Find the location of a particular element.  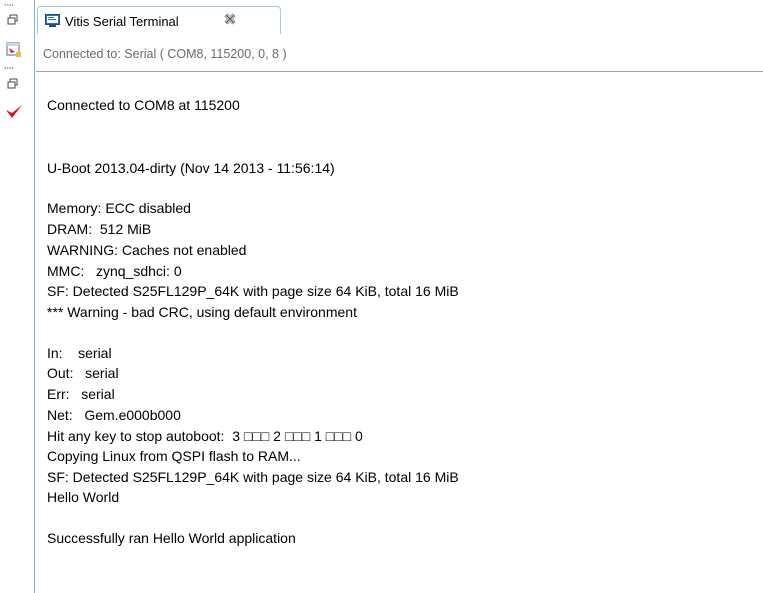

console-line: Net: Gem.e000b000 is located at coordinates (114, 415).